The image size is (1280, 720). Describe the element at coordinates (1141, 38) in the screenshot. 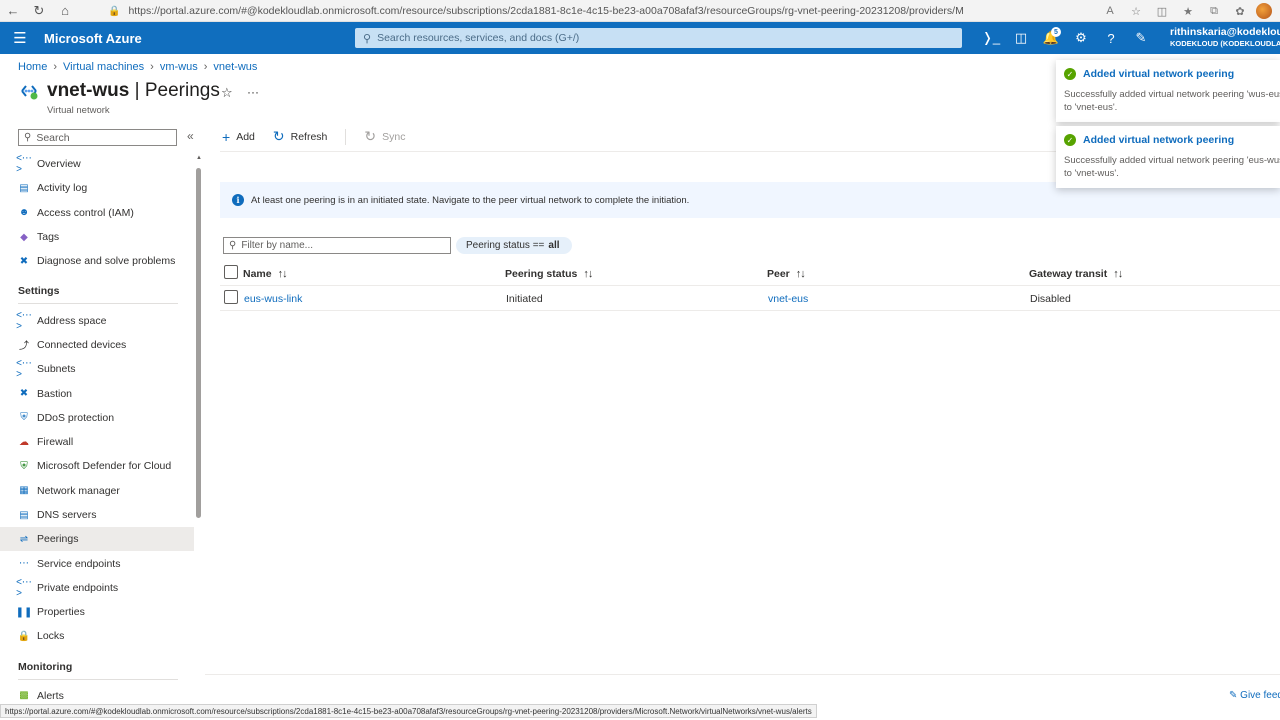

I see `feedback-icon: ✎` at that location.